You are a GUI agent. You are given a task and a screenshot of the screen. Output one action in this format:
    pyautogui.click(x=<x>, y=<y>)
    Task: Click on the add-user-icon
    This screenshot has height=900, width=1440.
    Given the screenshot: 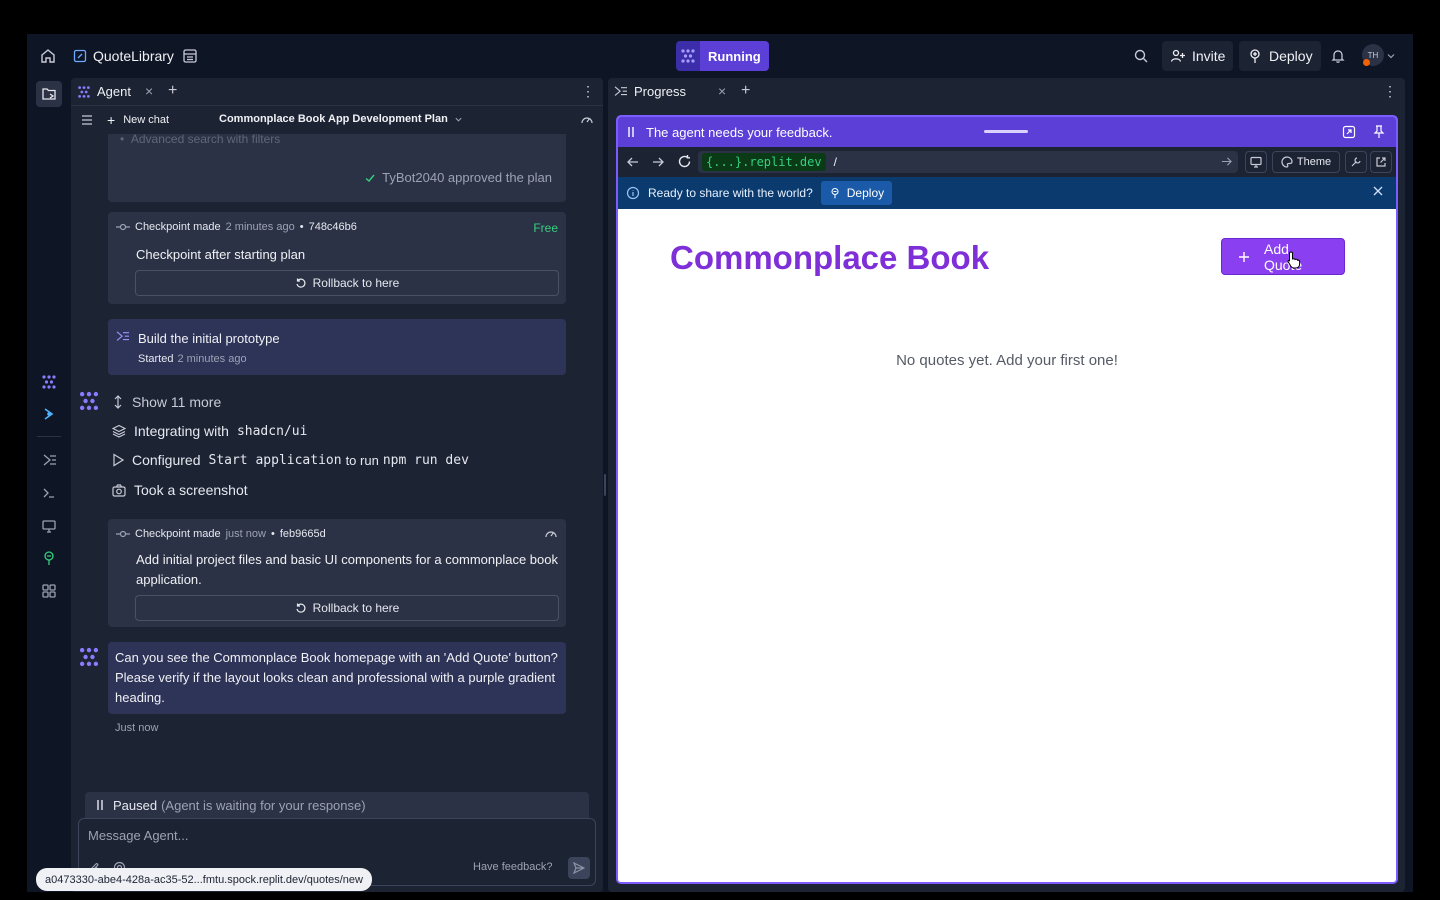 What is the action you would take?
    pyautogui.click(x=1178, y=56)
    